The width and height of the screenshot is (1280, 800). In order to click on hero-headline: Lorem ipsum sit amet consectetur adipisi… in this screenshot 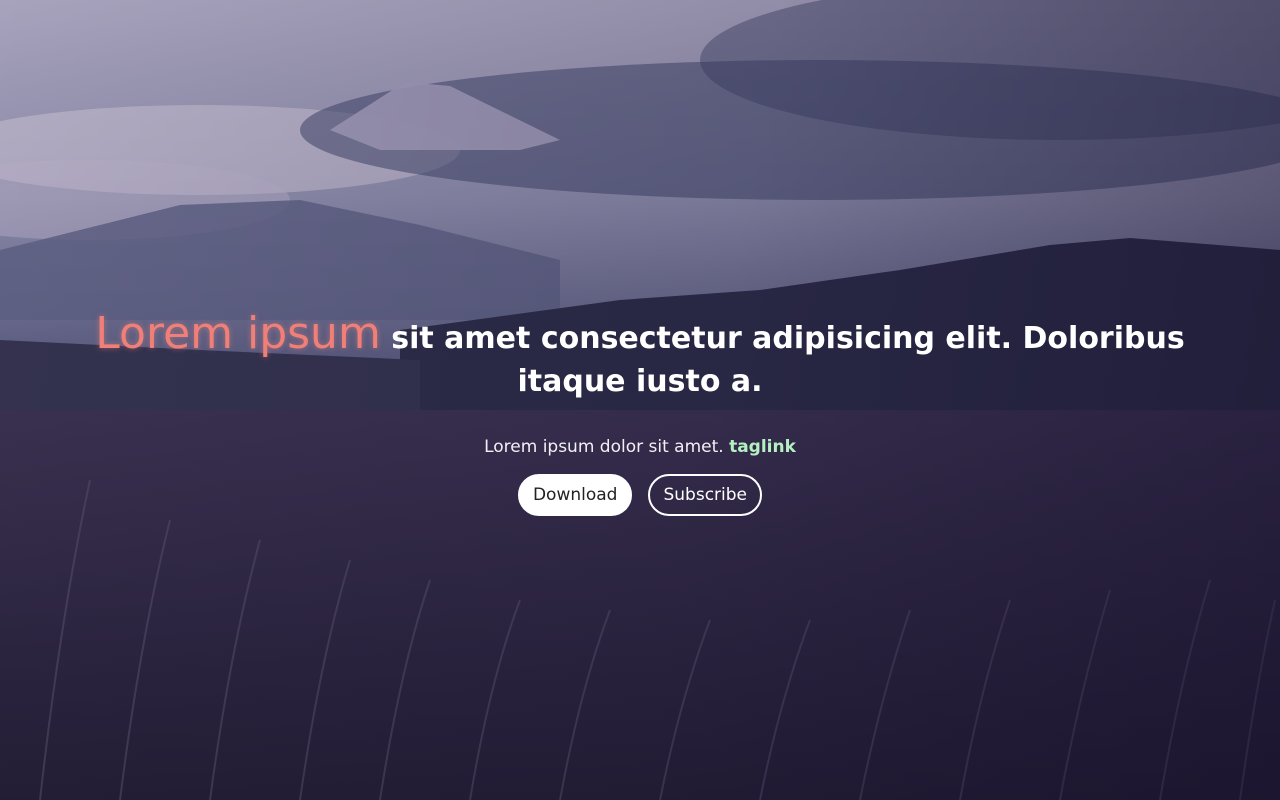, I will do `click(640, 357)`.